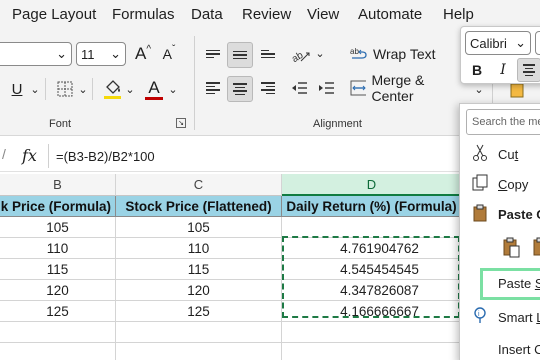  I want to click on font-color-swatch, so click(154, 98).